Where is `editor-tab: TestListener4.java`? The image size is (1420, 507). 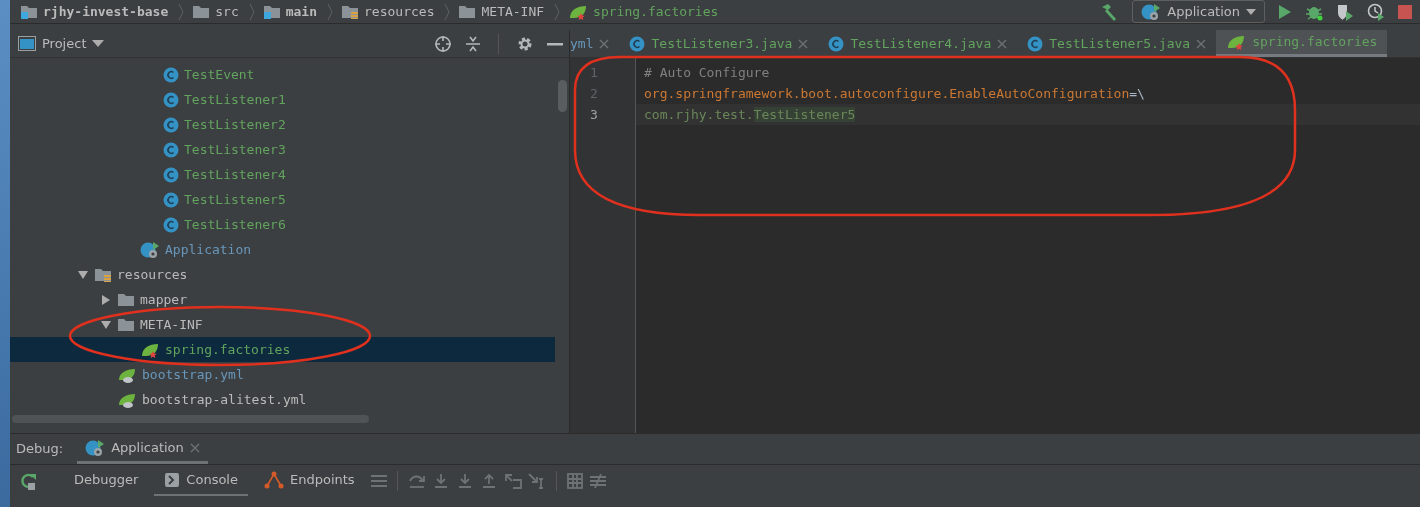 editor-tab: TestListener4.java is located at coordinates (918, 43).